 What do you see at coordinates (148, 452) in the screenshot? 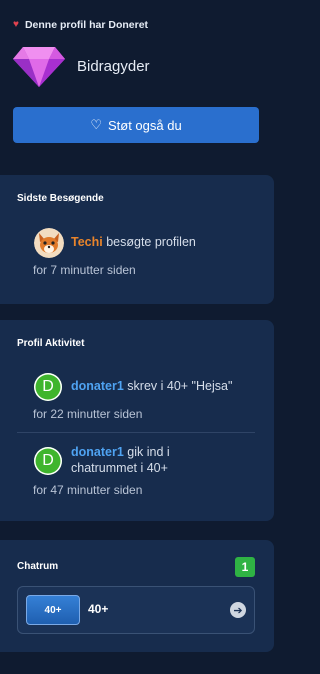
I see `activity-text: gik ind i` at bounding box center [148, 452].